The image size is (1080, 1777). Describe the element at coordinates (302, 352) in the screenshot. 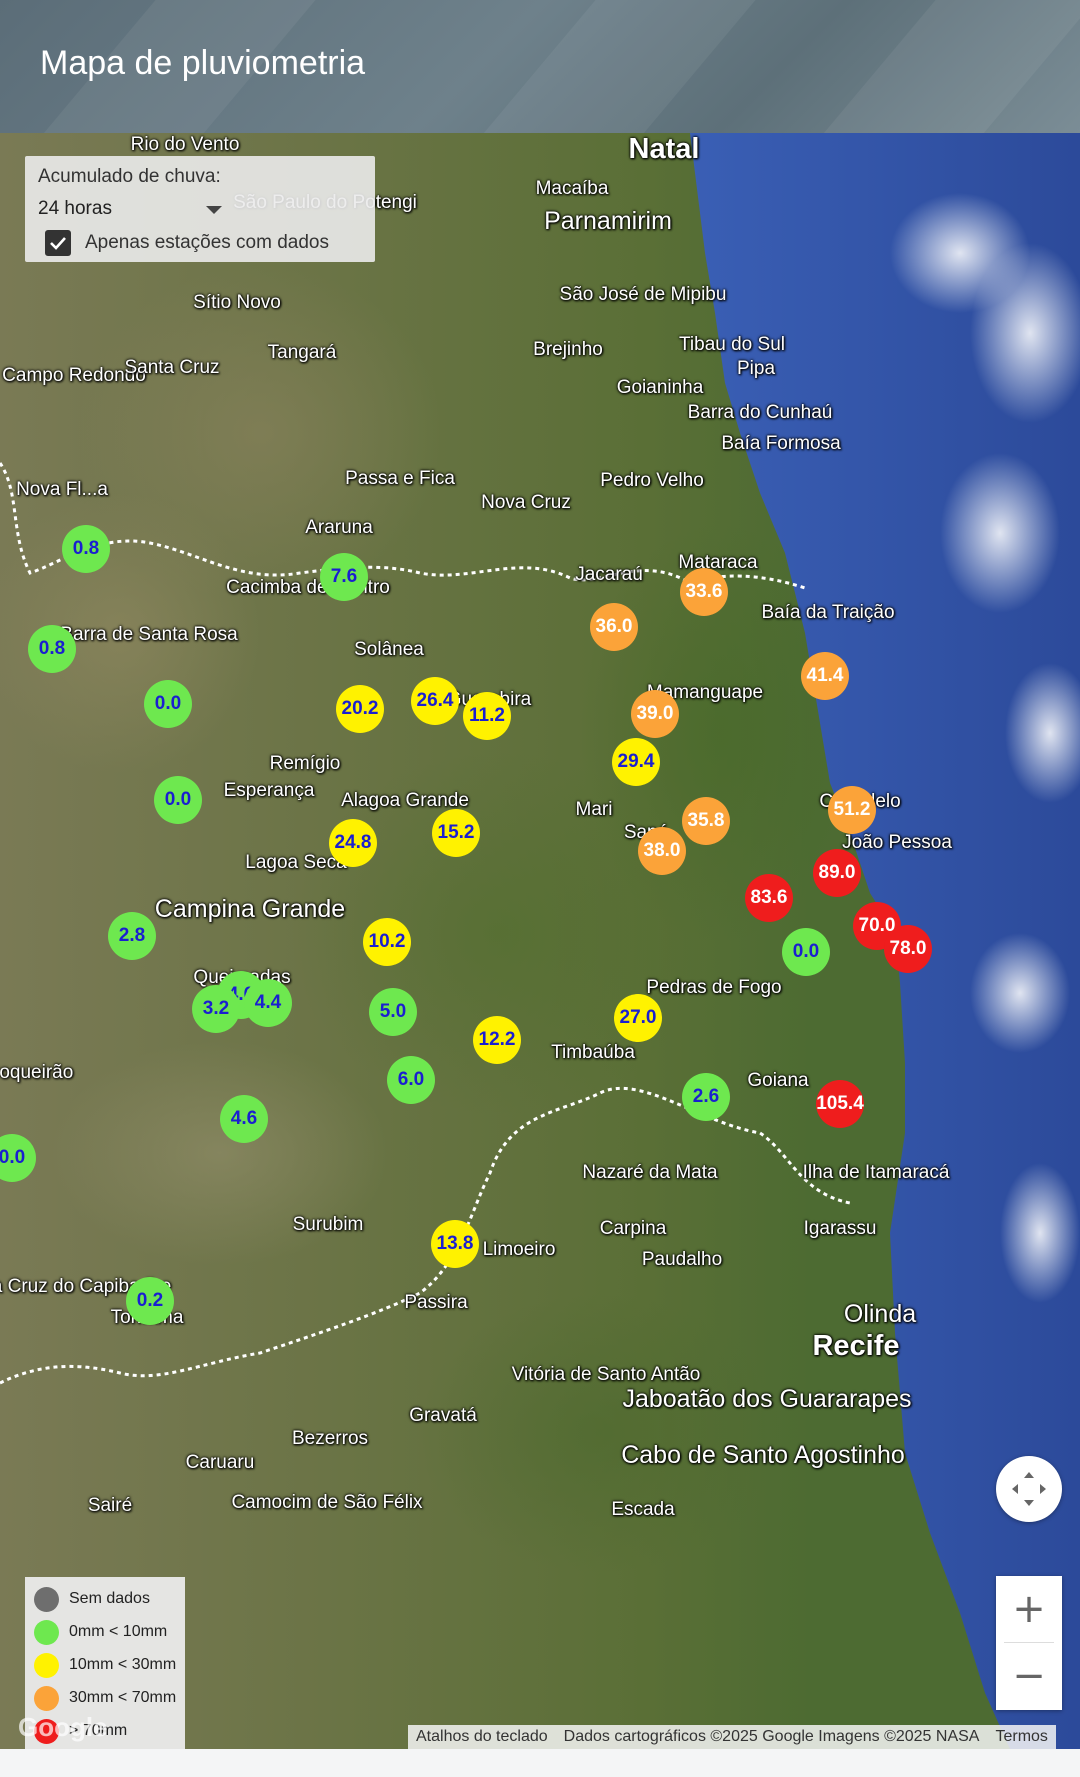

I see `map-label: Tangará` at that location.